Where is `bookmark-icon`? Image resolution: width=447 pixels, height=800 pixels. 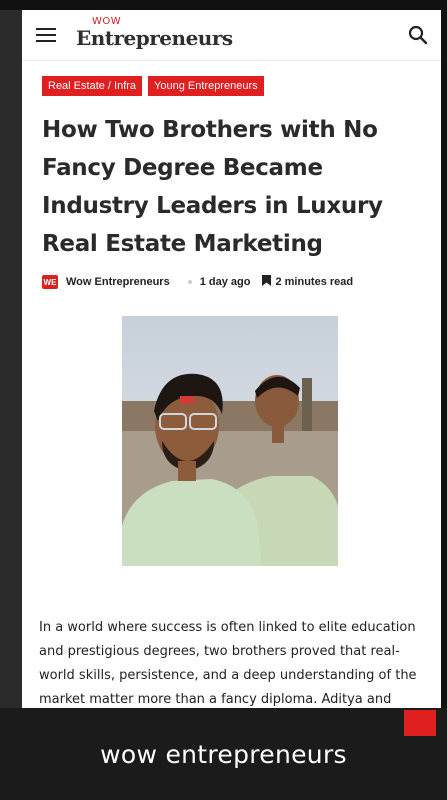
bookmark-icon is located at coordinates (267, 282).